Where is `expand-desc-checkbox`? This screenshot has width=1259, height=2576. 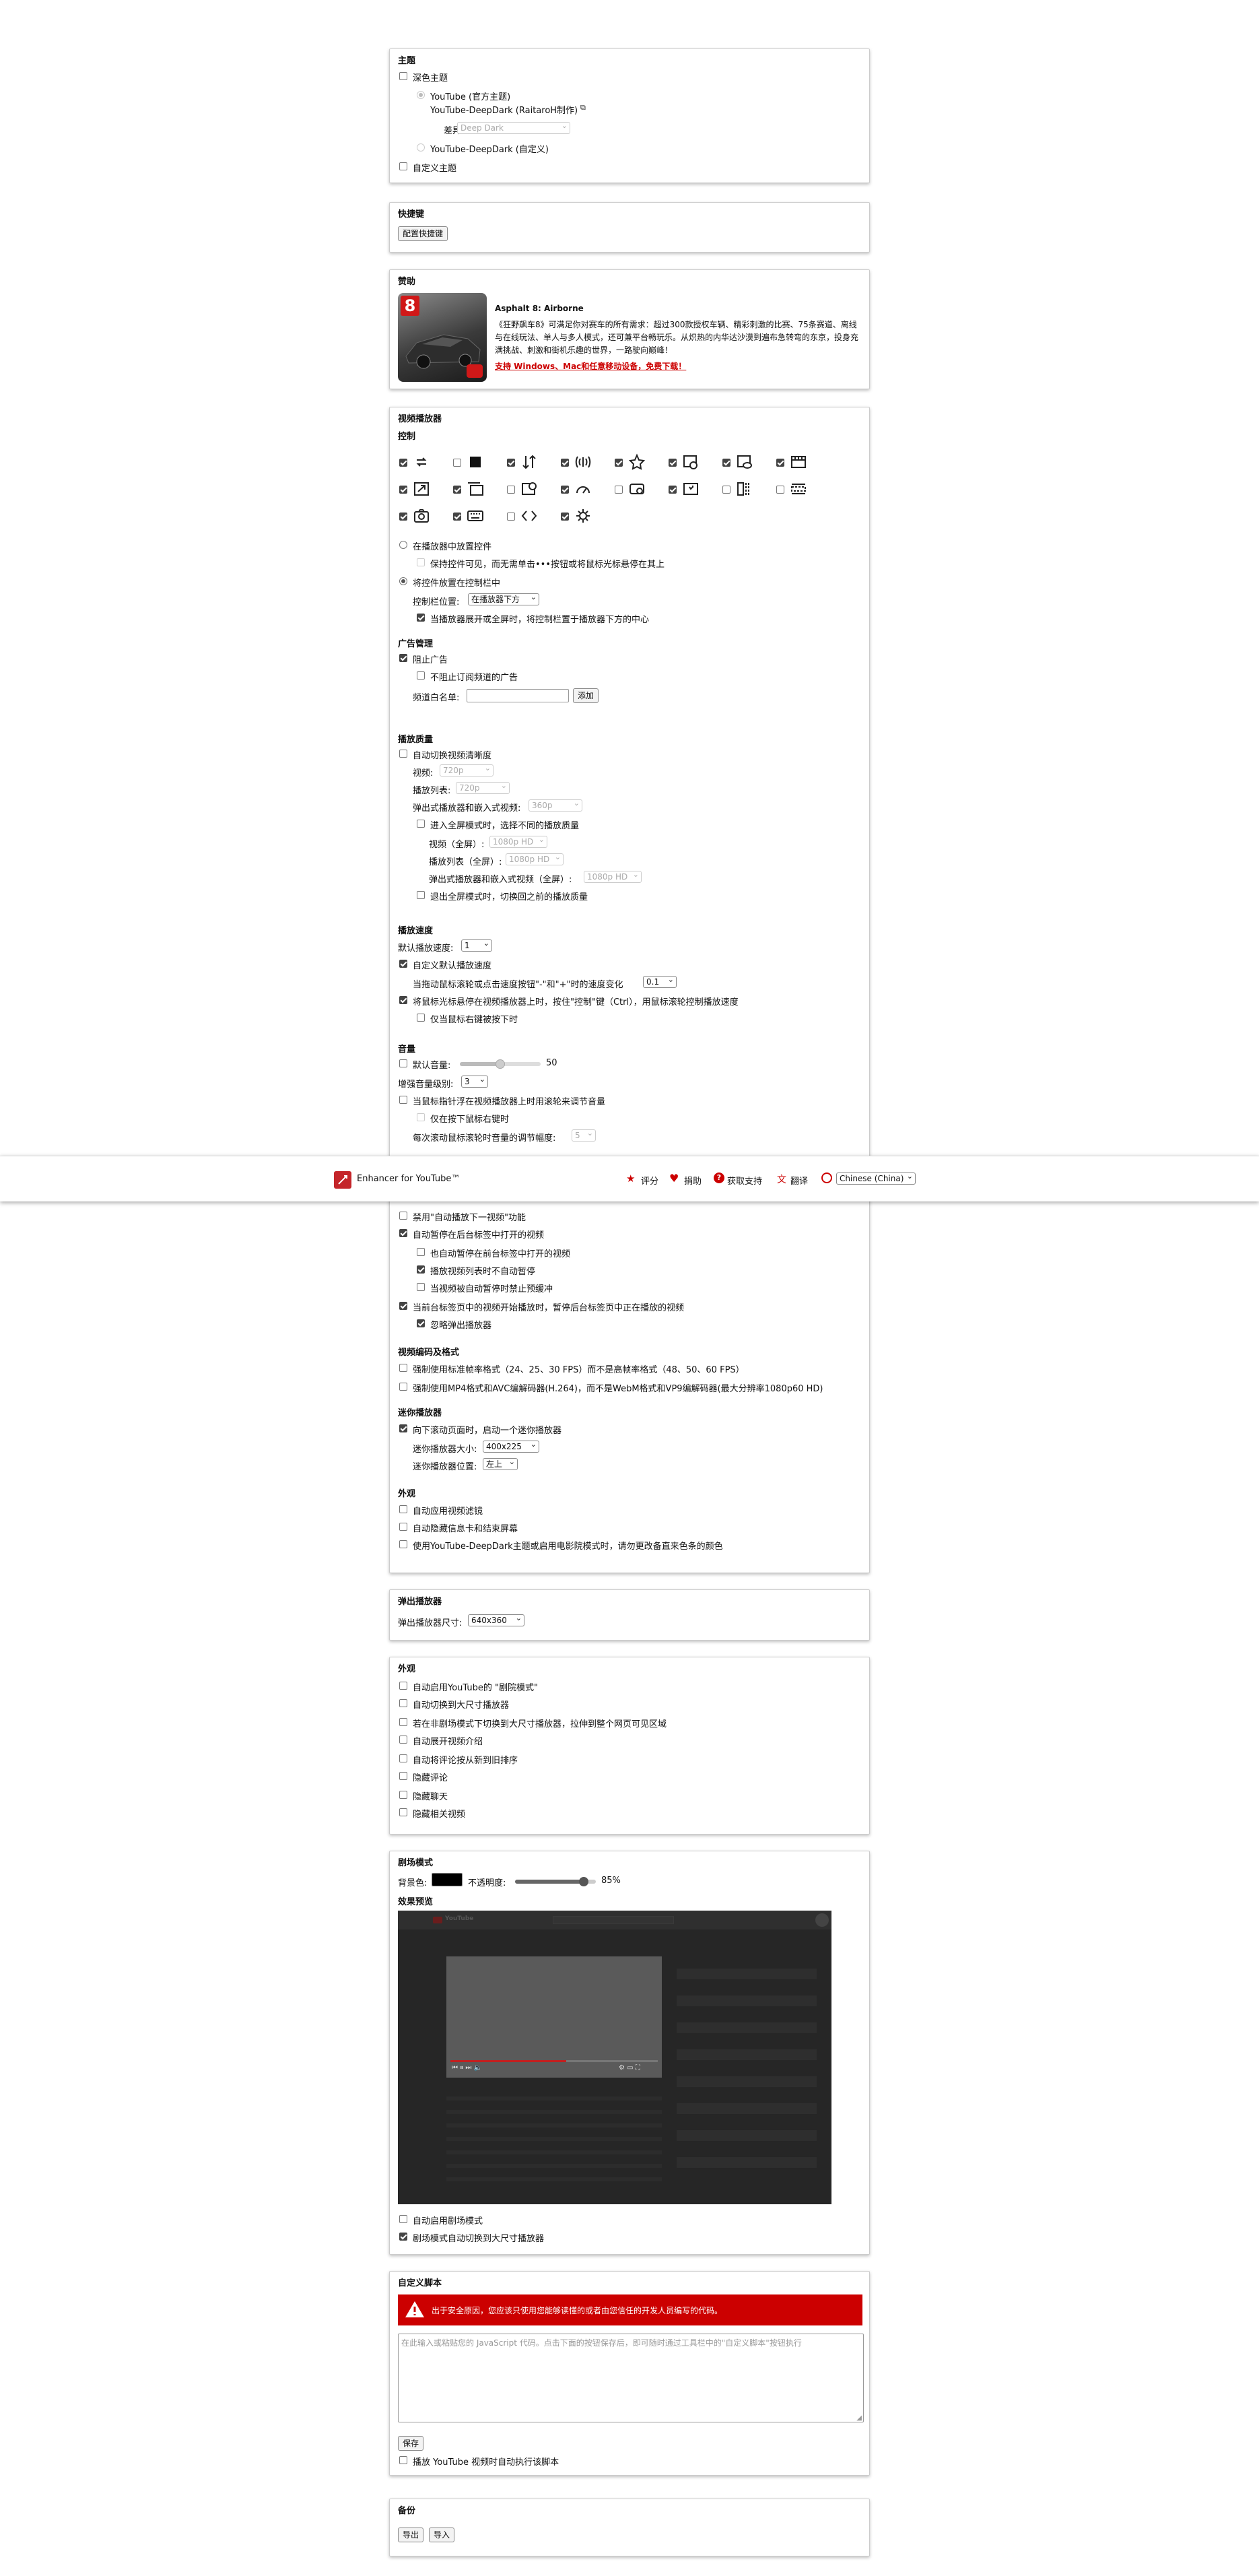 expand-desc-checkbox is located at coordinates (403, 1740).